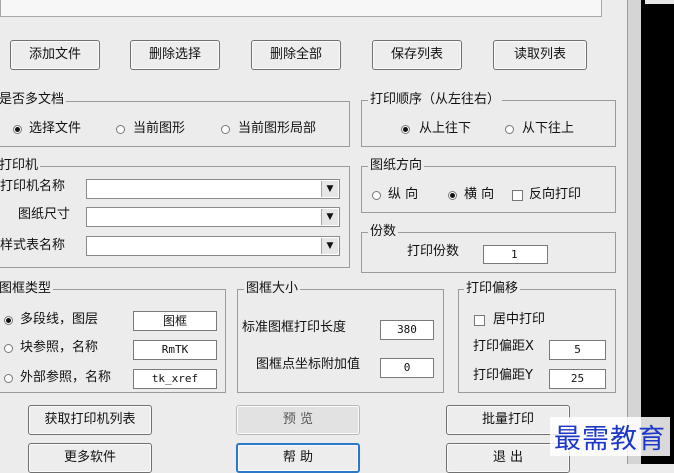  What do you see at coordinates (610, 436) in the screenshot?
I see `watermark-logo: 最需教育` at bounding box center [610, 436].